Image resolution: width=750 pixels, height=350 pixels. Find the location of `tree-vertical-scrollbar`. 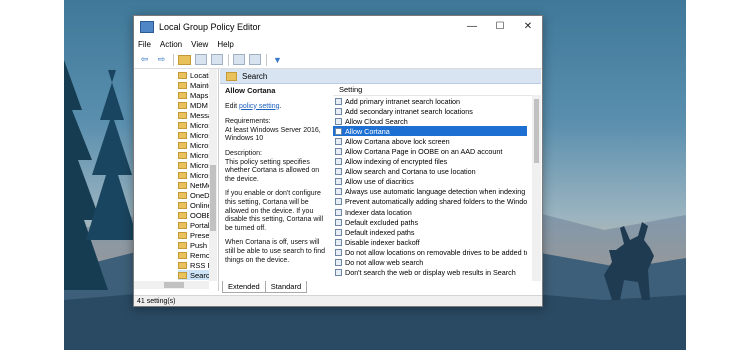

tree-vertical-scrollbar is located at coordinates (213, 175).